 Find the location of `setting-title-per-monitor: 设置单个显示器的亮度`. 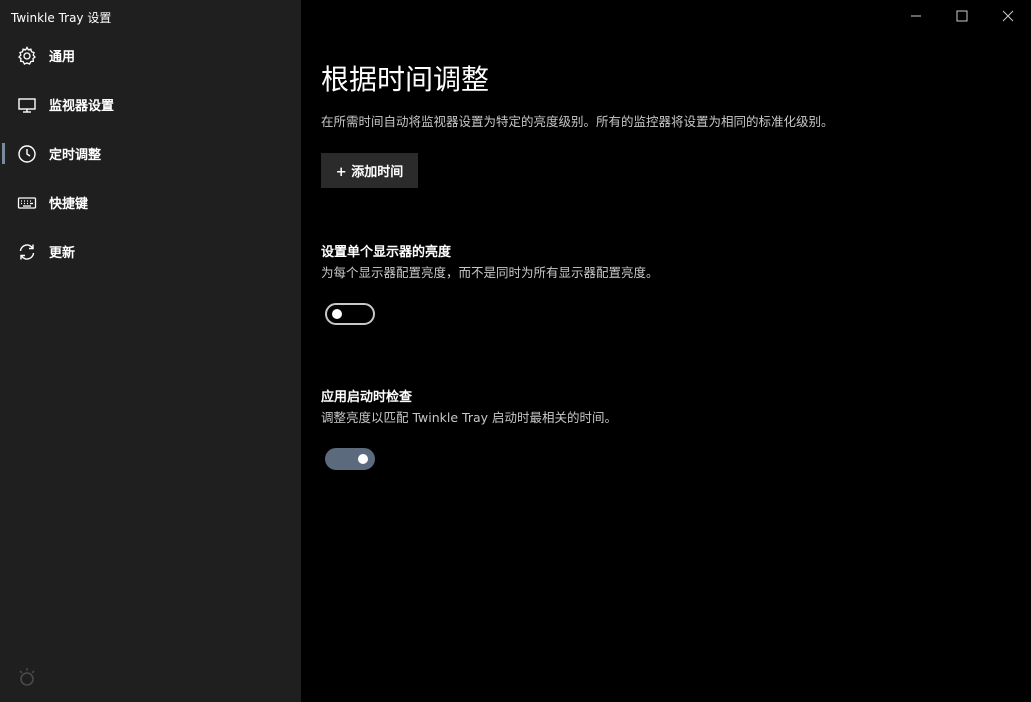

setting-title-per-monitor: 设置单个显示器的亮度 is located at coordinates (386, 252).